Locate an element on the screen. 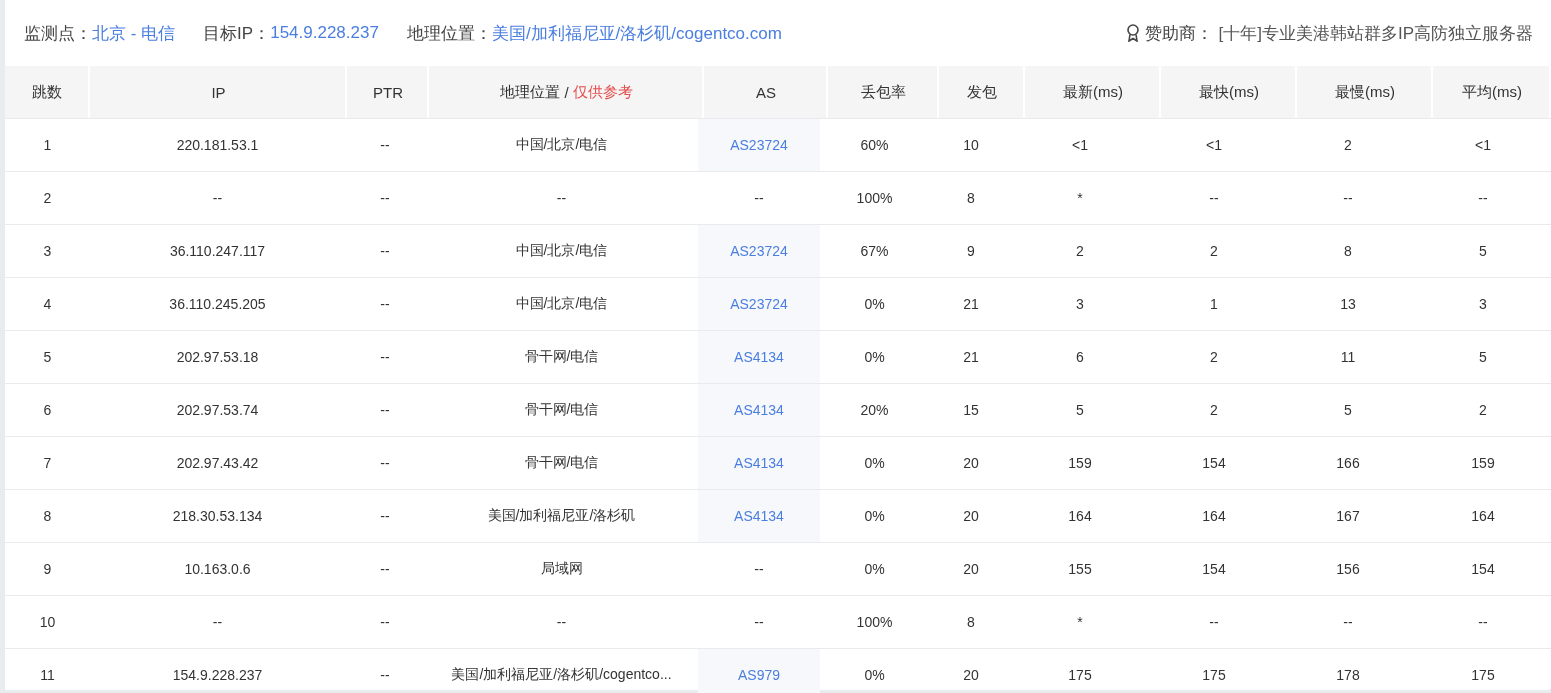  ip-cell-text: 36.110.247.117 is located at coordinates (217, 251).